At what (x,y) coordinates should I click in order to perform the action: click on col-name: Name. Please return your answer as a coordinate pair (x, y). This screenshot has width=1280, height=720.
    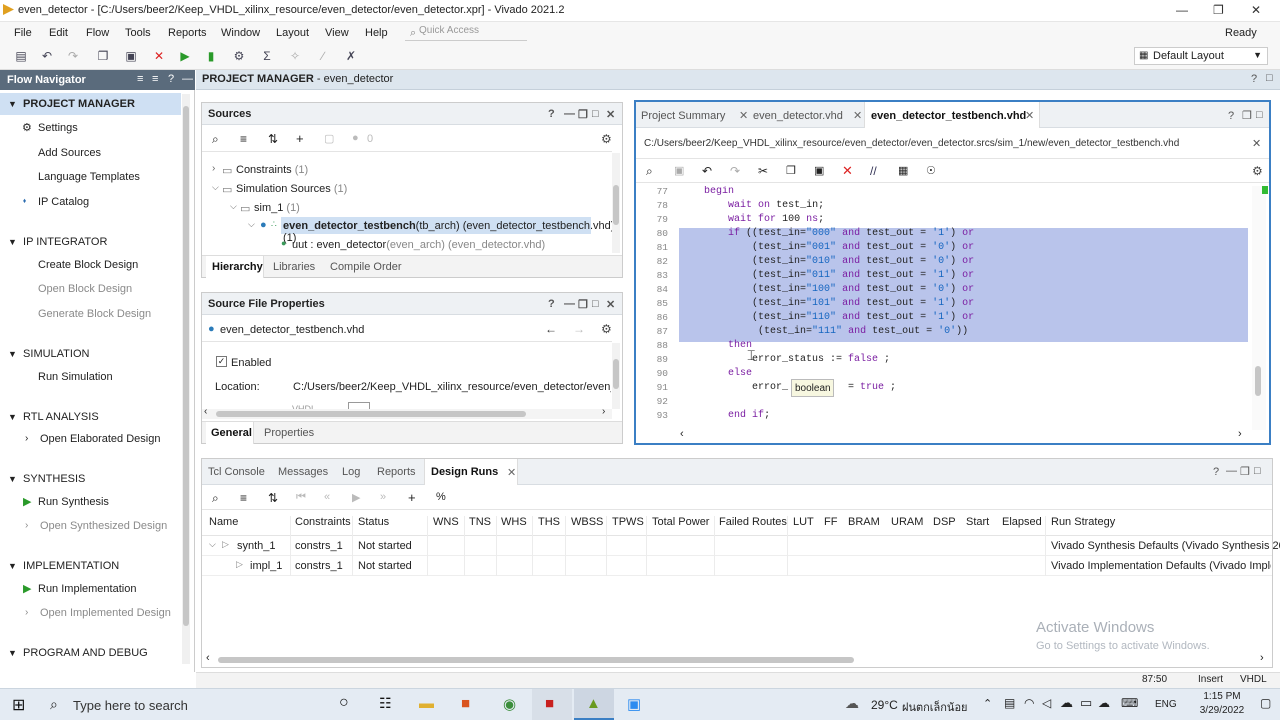
    Looking at the image, I should click on (223, 522).